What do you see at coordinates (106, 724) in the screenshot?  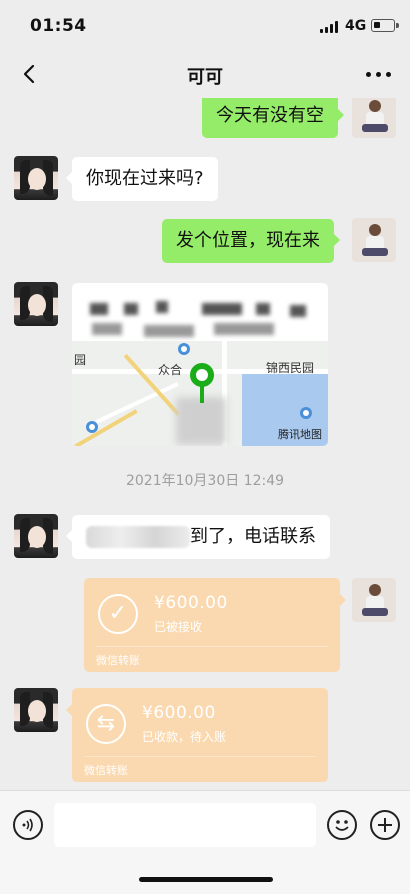 I see `transfer-arrows-icon: ⇆` at bounding box center [106, 724].